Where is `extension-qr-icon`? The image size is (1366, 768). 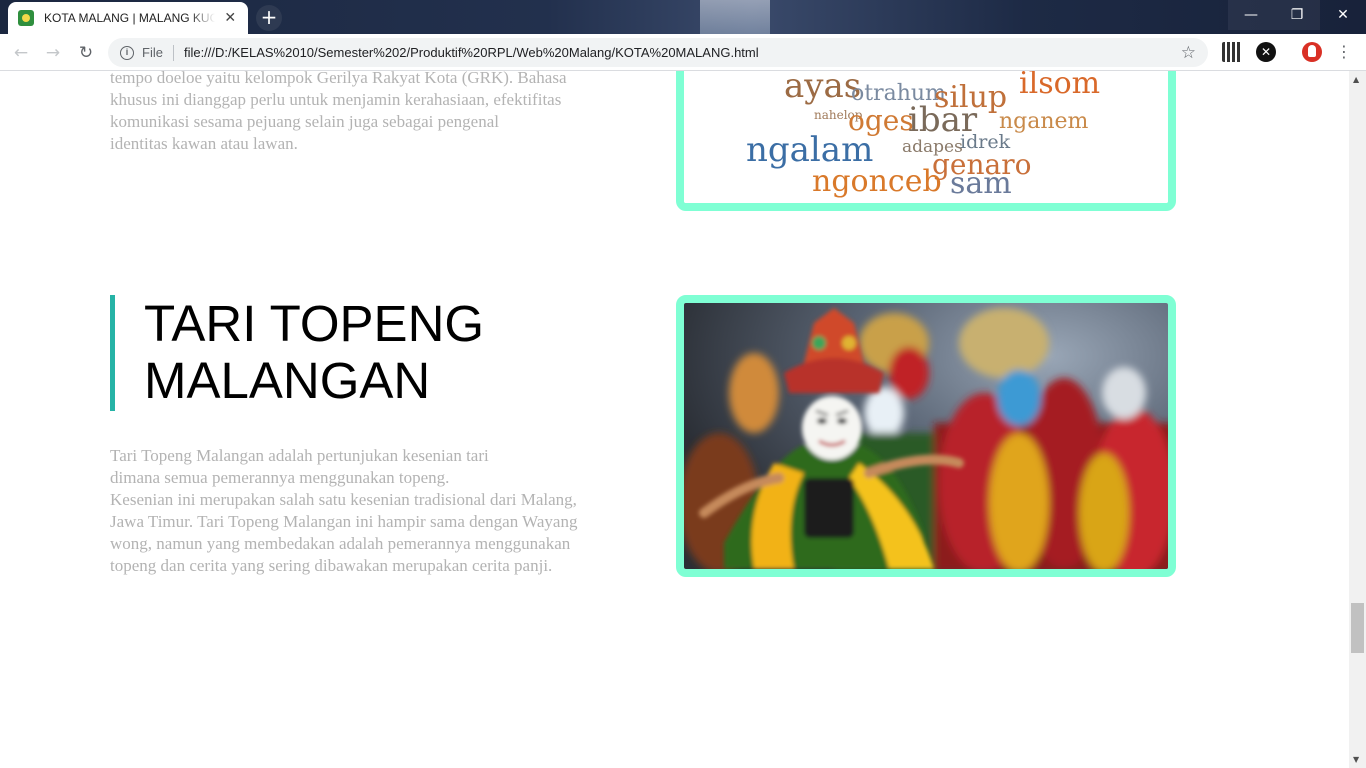 extension-qr-icon is located at coordinates (1232, 52).